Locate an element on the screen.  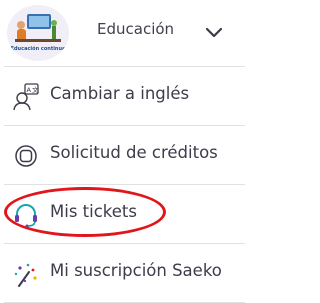
section-title: Educación is located at coordinates (136, 29).